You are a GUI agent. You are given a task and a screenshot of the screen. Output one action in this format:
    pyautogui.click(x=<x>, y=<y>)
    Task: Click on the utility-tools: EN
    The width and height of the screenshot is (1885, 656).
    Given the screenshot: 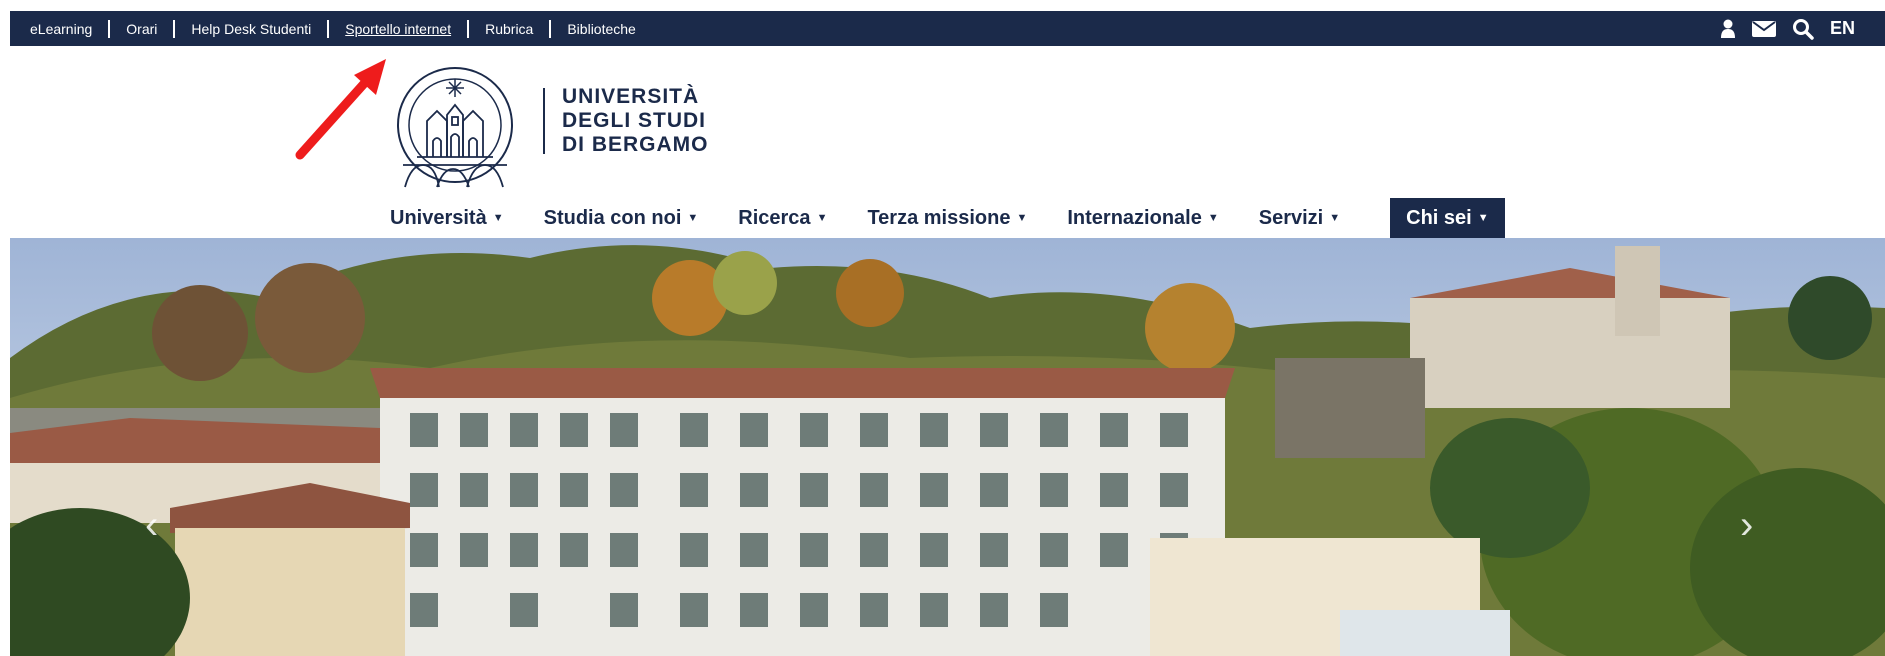 What is the action you would take?
    pyautogui.click(x=1787, y=28)
    